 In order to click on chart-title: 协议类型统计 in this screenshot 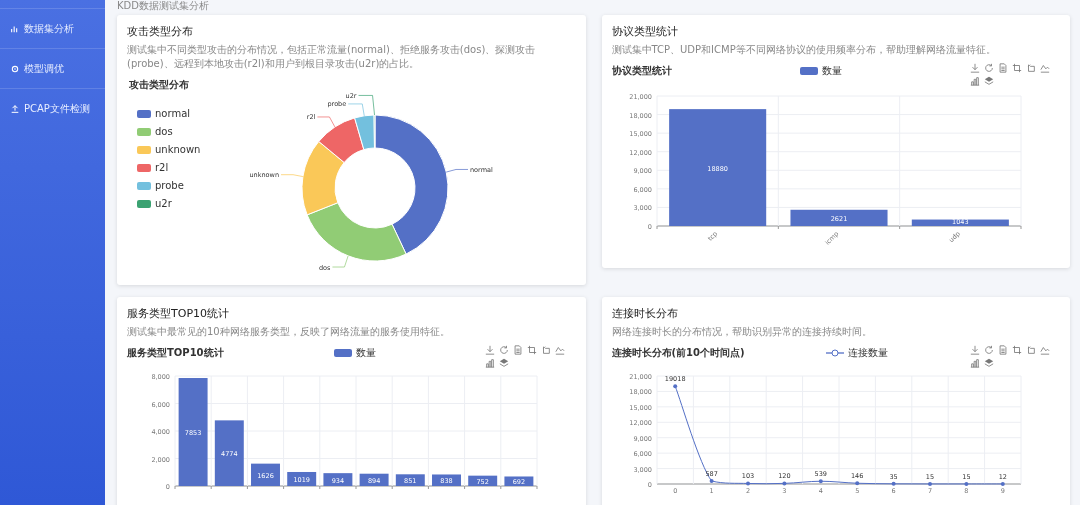, I will do `click(641, 71)`.